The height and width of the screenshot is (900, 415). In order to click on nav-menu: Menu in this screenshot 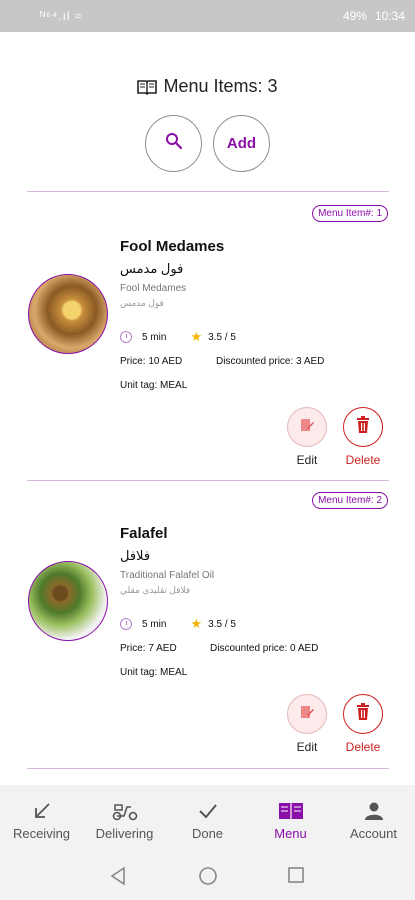, I will do `click(290, 818)`.